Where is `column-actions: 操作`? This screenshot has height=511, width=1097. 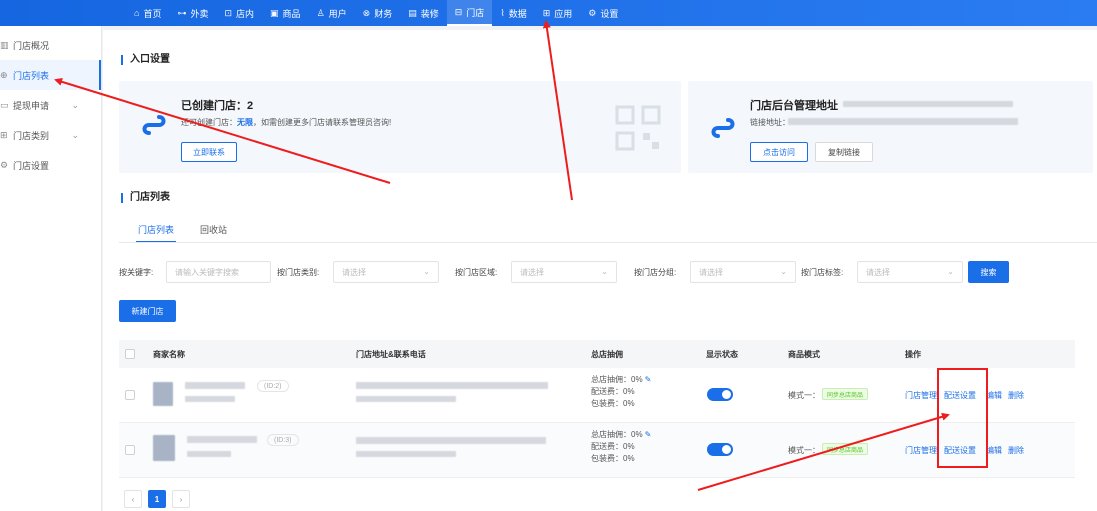
column-actions: 操作 is located at coordinates (913, 354).